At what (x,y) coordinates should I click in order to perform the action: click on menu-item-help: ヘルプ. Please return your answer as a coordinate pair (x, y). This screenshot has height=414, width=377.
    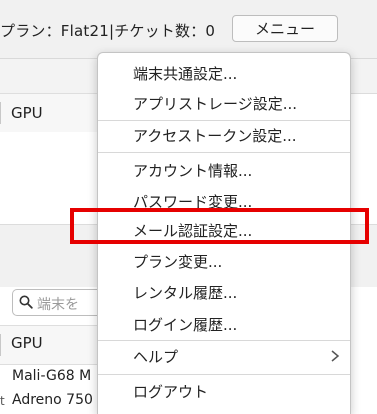
    Looking at the image, I should click on (224, 356).